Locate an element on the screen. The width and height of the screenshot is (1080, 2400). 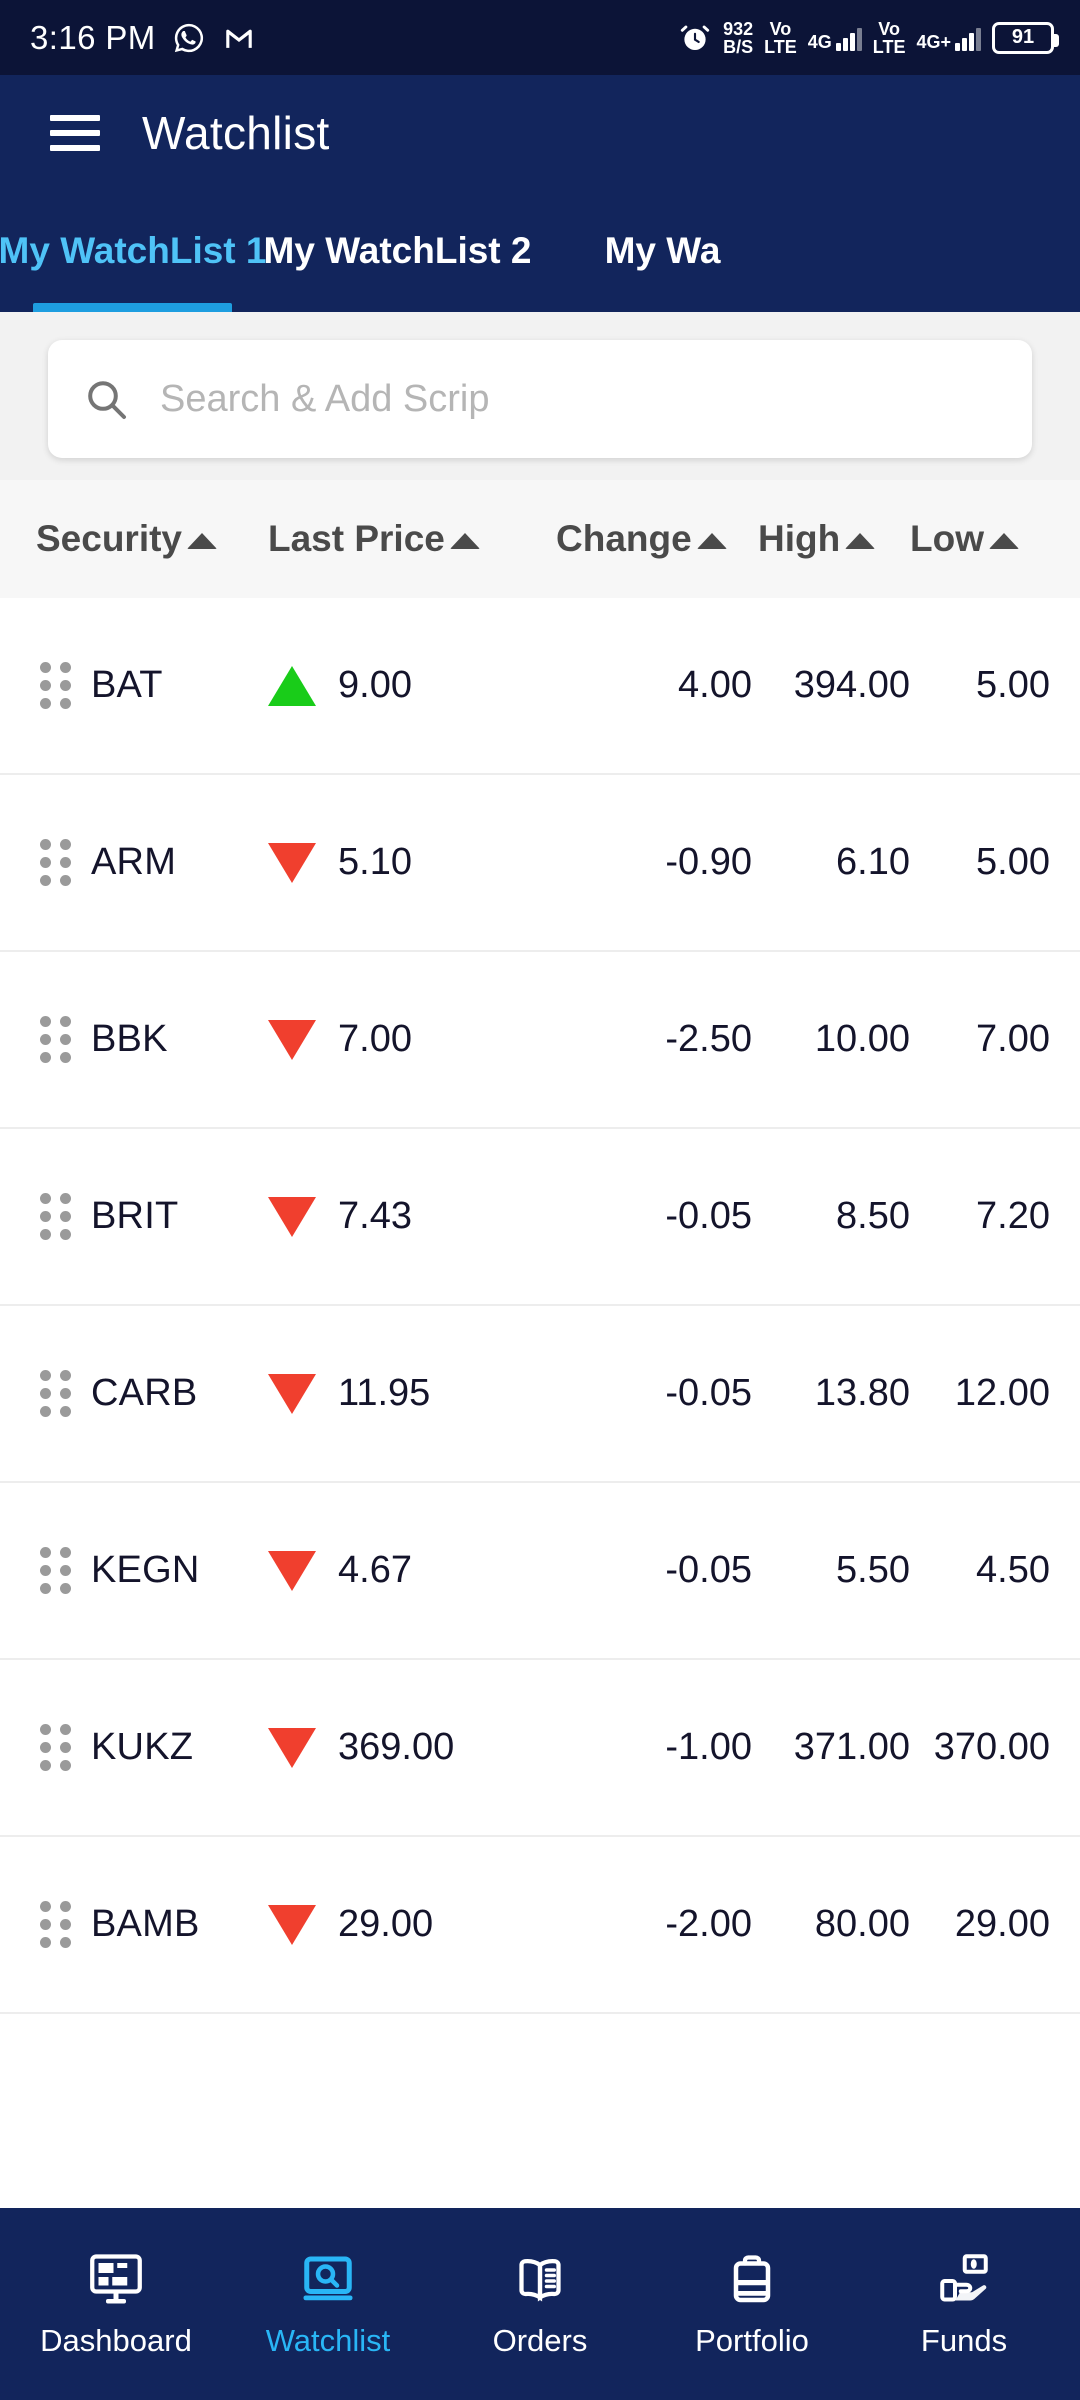
sim1-lte: LTE is located at coordinates (780, 46).